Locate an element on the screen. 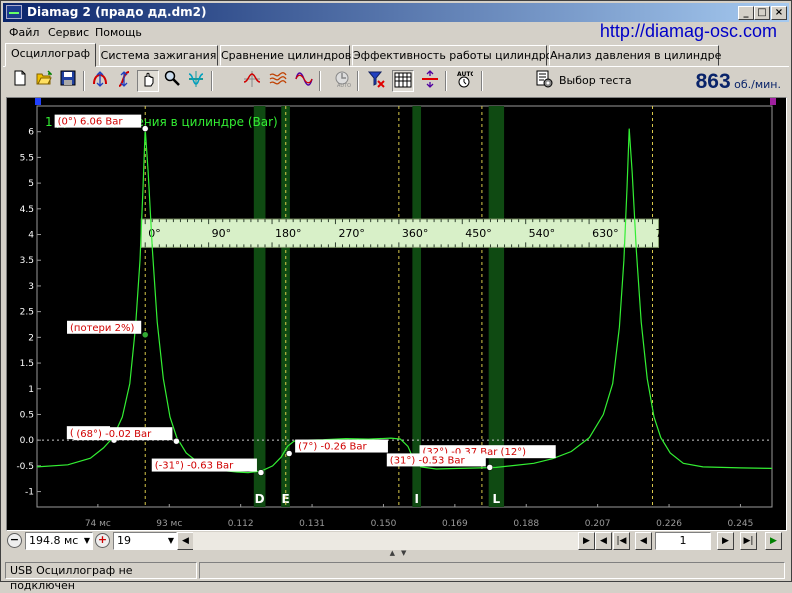 The image size is (792, 593). y-tick-label: 2 is located at coordinates (31, 338).